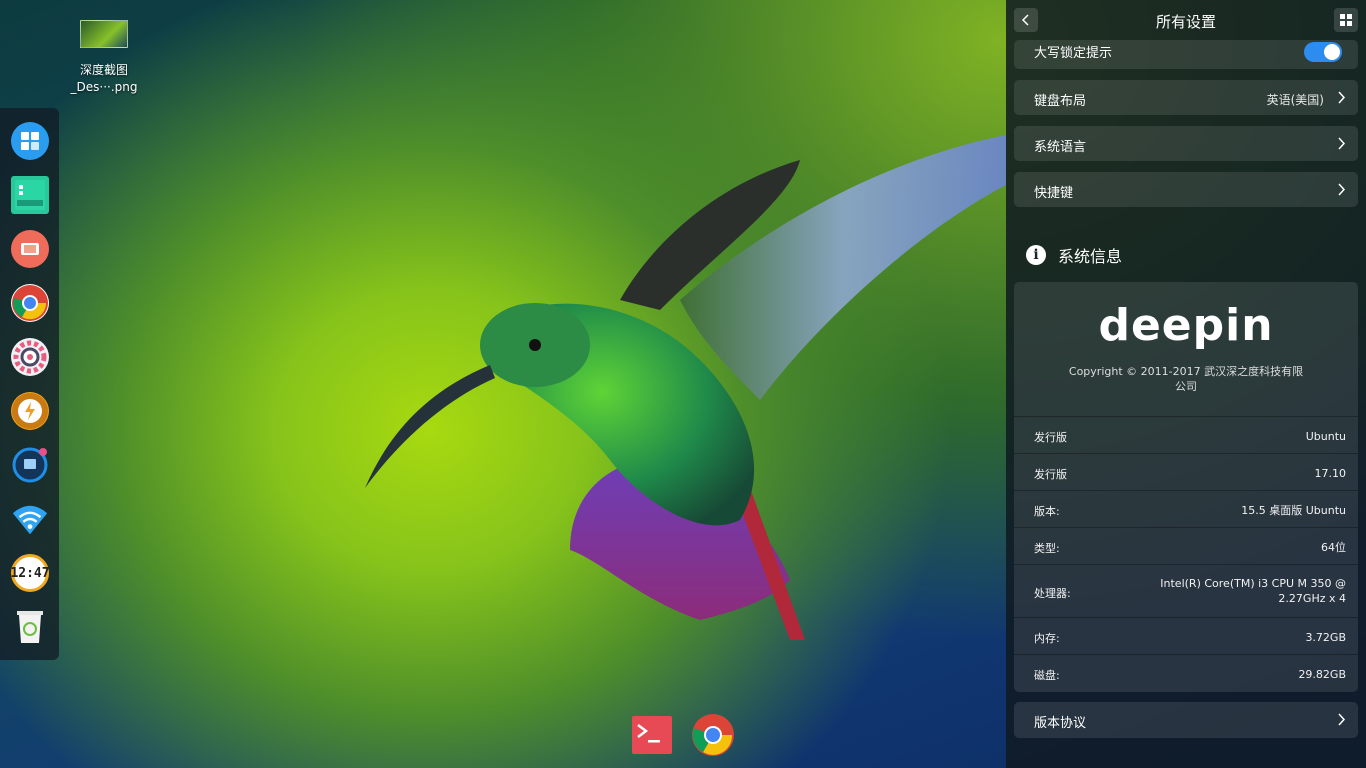 The height and width of the screenshot is (768, 1366). What do you see at coordinates (1186, 673) in the screenshot?
I see `disk-row: 磁盘: 29.82GB` at bounding box center [1186, 673].